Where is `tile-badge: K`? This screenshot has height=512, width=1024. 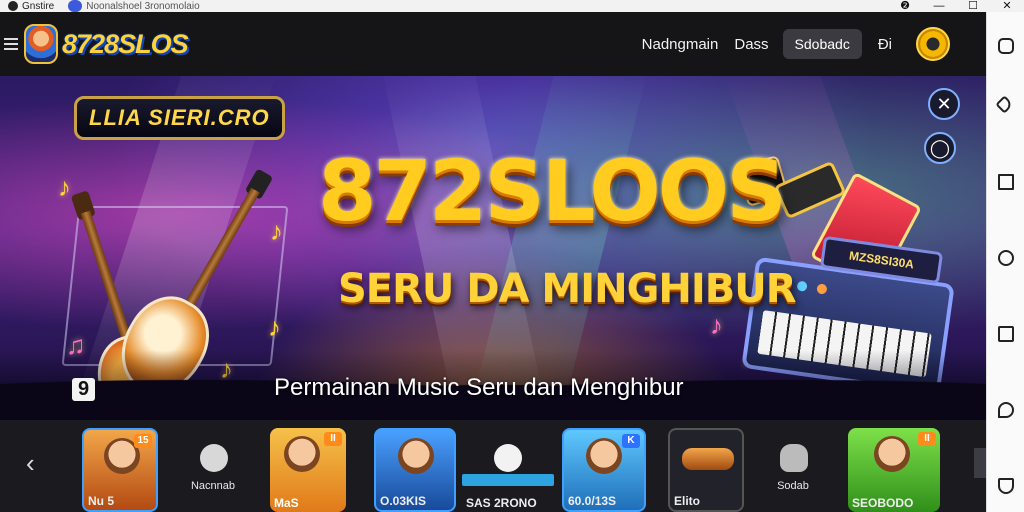
tile-badge: K is located at coordinates (631, 441).